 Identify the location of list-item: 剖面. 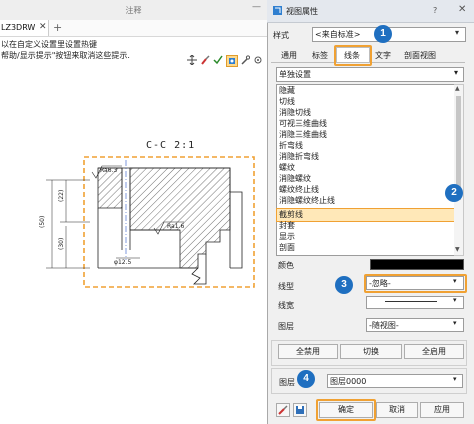
(287, 247).